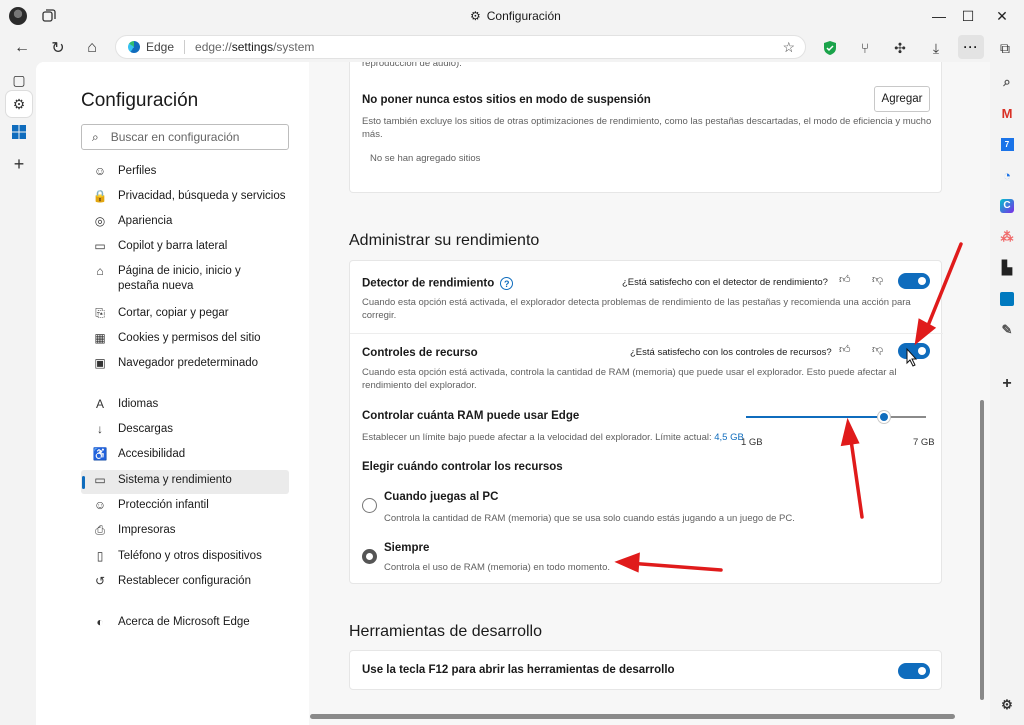  I want to click on nav-item-label: Navegador predeterminado, so click(188, 363).